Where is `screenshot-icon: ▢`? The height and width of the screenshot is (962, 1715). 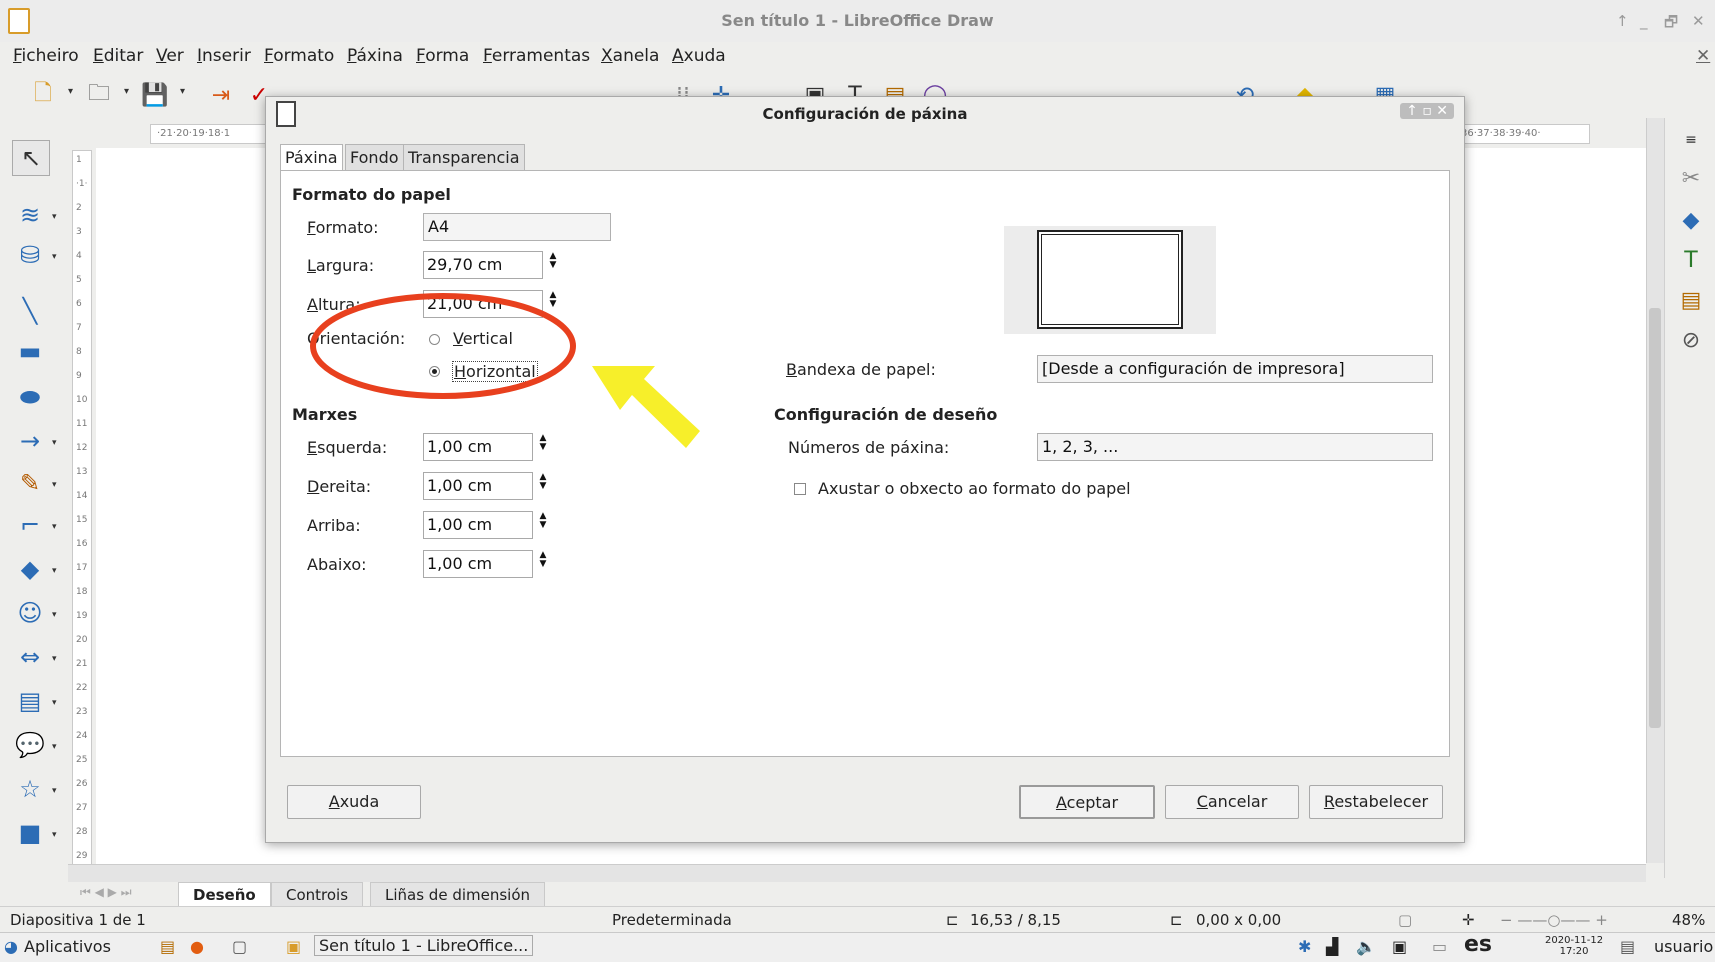 screenshot-icon: ▢ is located at coordinates (239, 946).